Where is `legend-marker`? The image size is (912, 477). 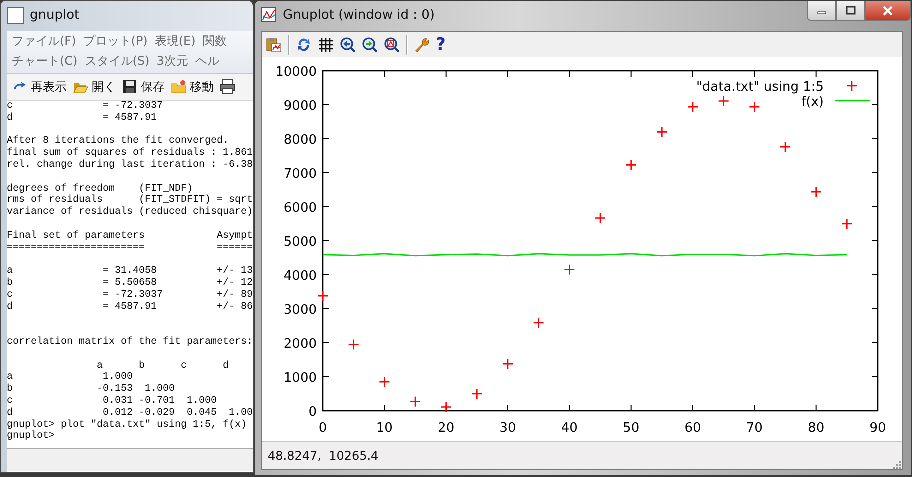 legend-marker is located at coordinates (852, 86).